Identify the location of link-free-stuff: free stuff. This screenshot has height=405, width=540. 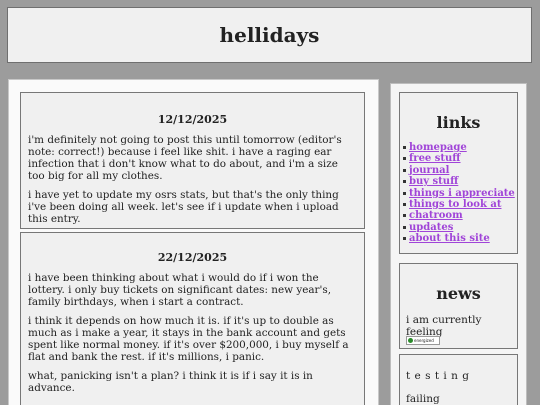
(435, 158).